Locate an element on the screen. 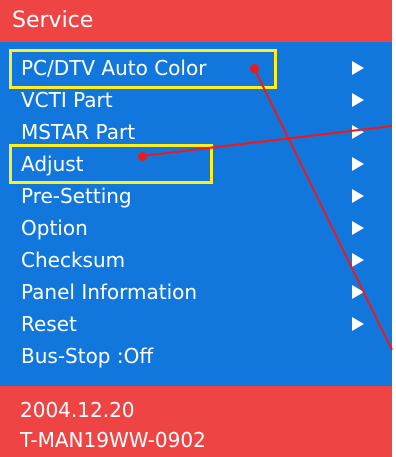 The image size is (396, 457). menu-title: Service is located at coordinates (53, 20).